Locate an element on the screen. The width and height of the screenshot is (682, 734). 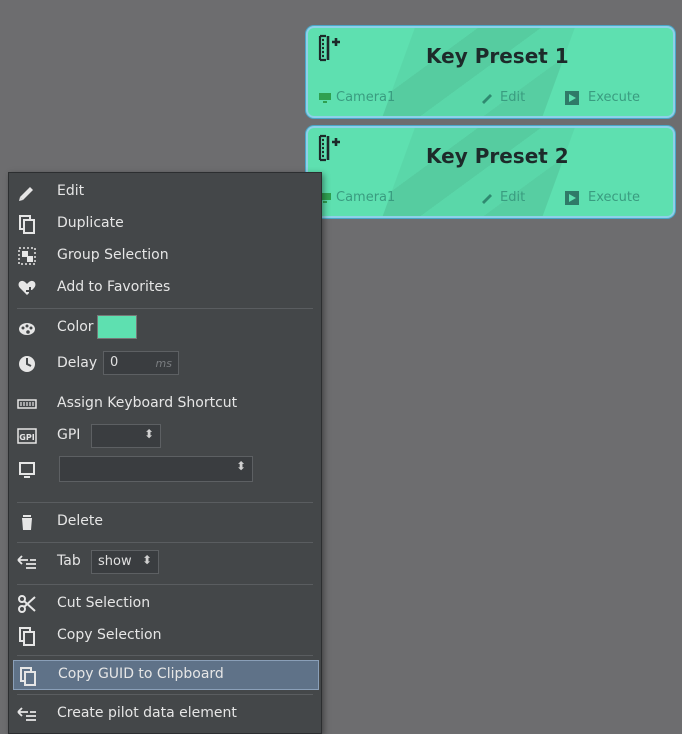
key-preset-card-1: Key Preset 1 Camera1 Edit Execute is located at coordinates (490, 72).